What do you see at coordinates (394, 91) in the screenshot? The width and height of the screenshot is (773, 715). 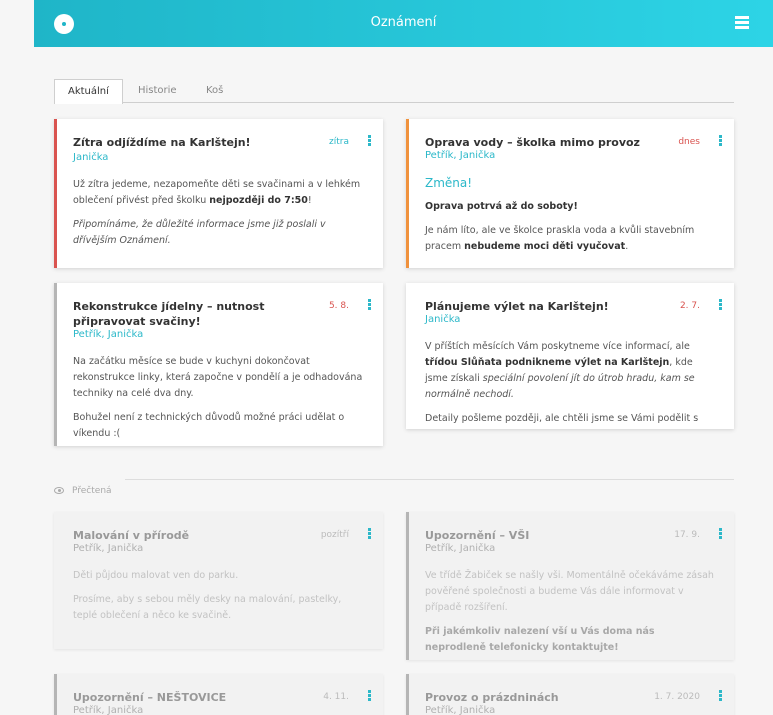 I see `tab-bar: Aktuální Historie Koš` at bounding box center [394, 91].